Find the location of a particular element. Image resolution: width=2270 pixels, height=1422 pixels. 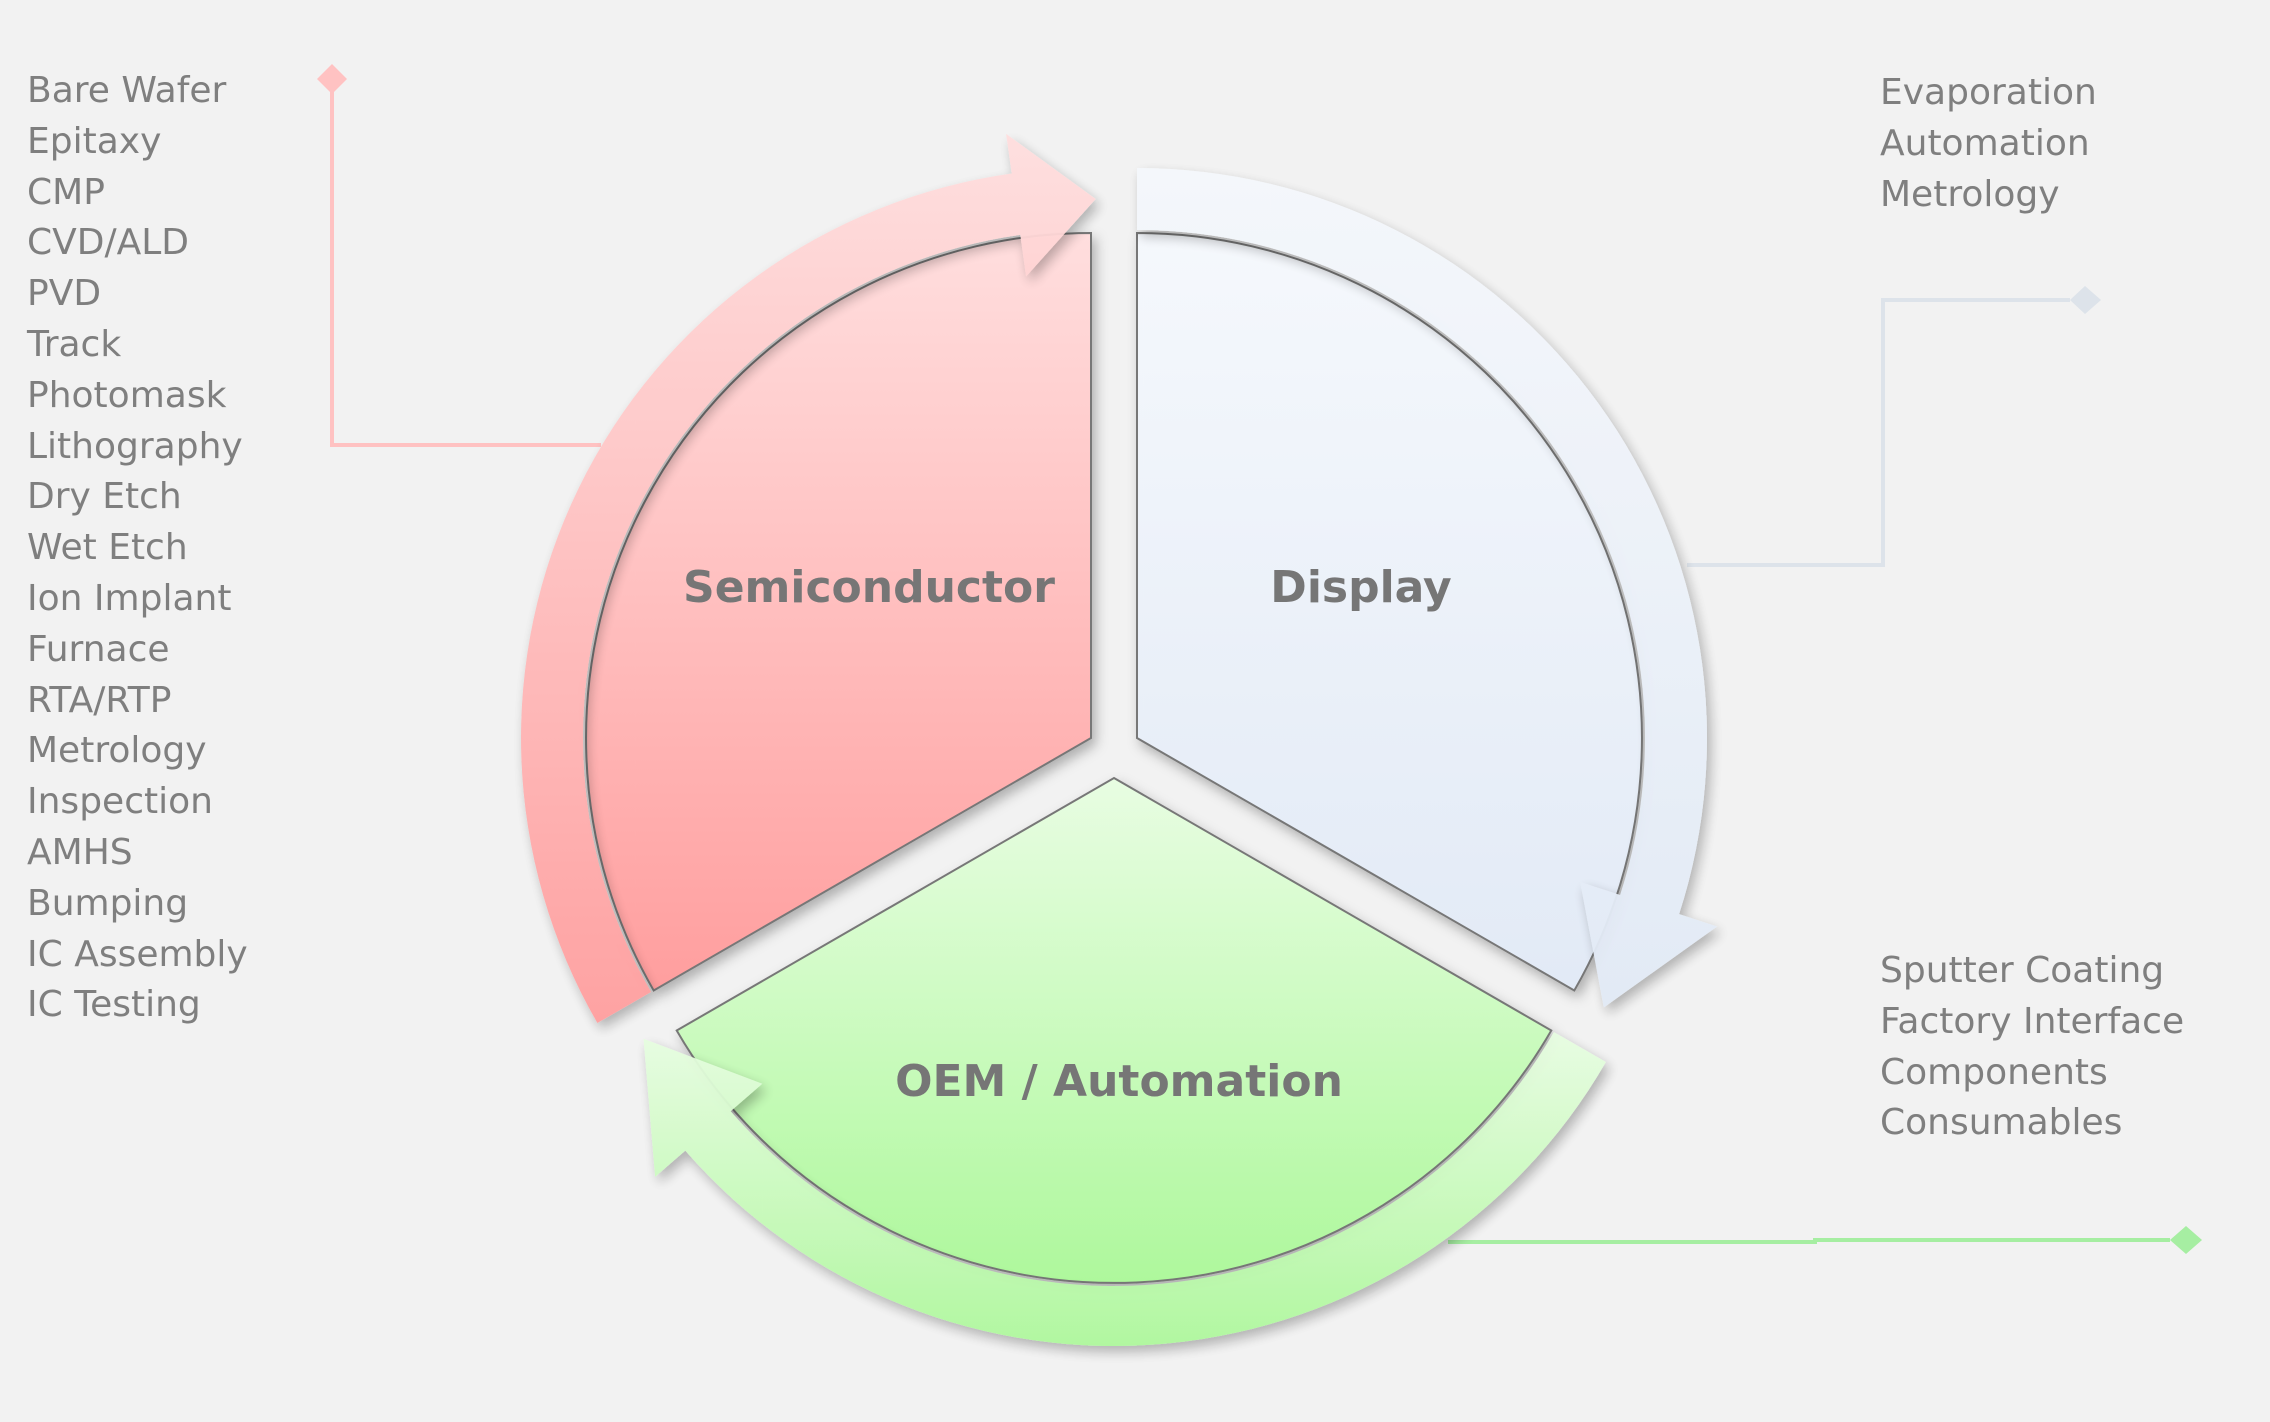

list-item: Bare Wafer is located at coordinates (127, 90).